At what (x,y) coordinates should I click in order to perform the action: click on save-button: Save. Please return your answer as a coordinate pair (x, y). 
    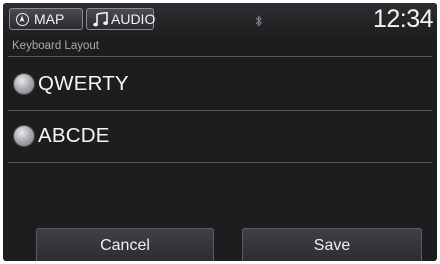
    Looking at the image, I should click on (332, 244).